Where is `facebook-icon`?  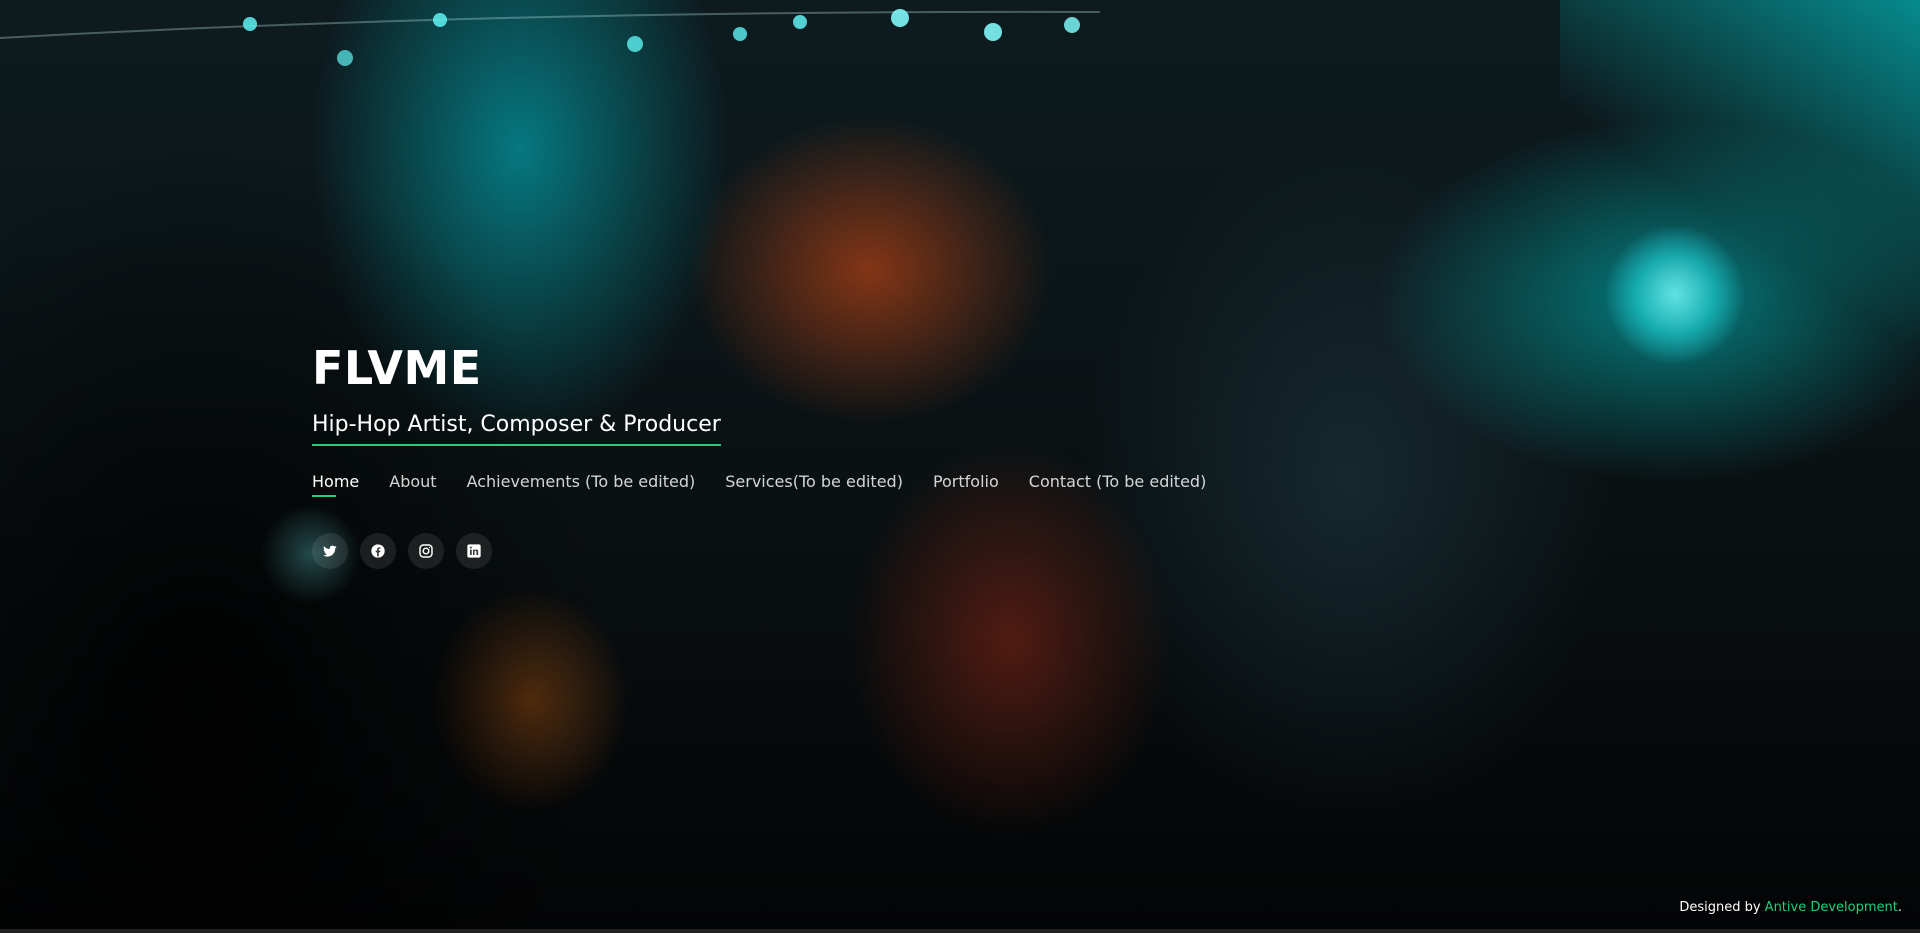
facebook-icon is located at coordinates (378, 551).